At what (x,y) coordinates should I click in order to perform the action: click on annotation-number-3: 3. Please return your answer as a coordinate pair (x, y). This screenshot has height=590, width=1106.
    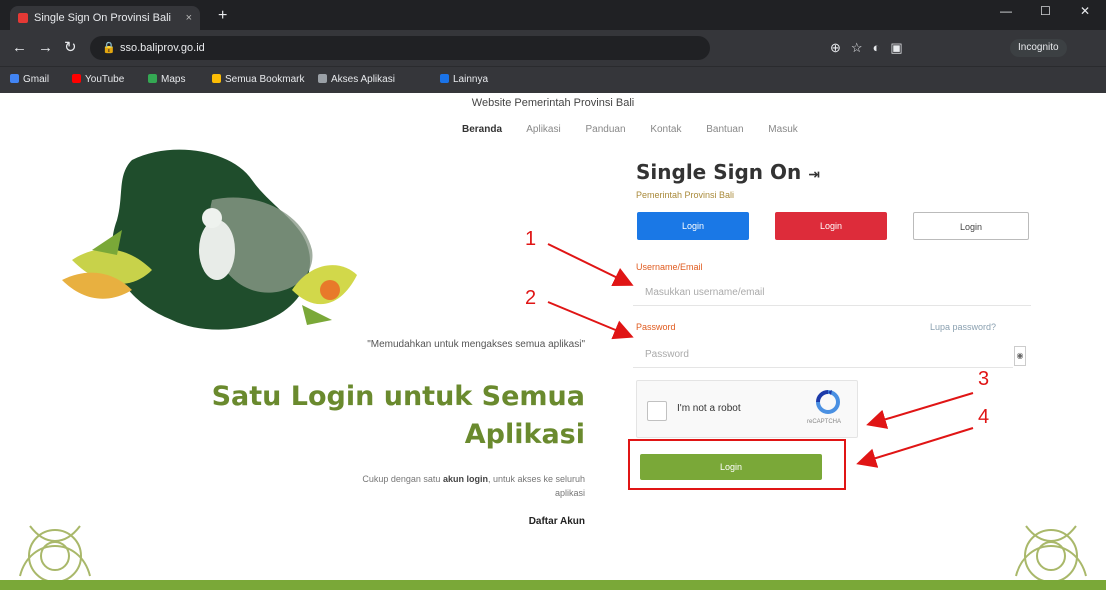
    Looking at the image, I should click on (984, 379).